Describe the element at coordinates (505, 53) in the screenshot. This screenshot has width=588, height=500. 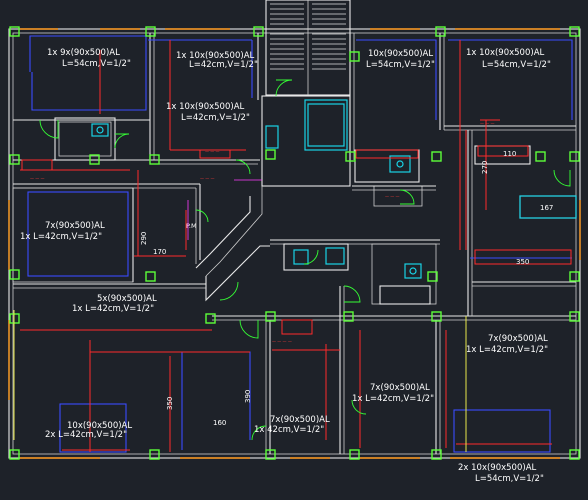
I see `unit-label-5: 1x 10x(90x500)AL` at that location.